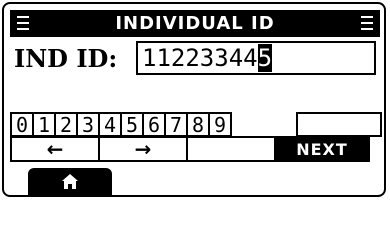  Describe the element at coordinates (66, 124) in the screenshot. I see `digit-key-2: 2` at that location.